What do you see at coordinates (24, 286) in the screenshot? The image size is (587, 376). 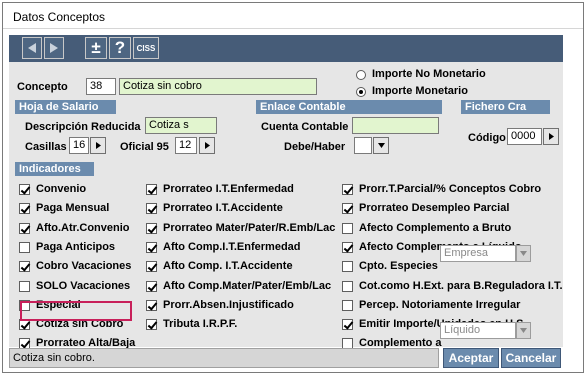 I see `solo-vacaciones-checkbox` at bounding box center [24, 286].